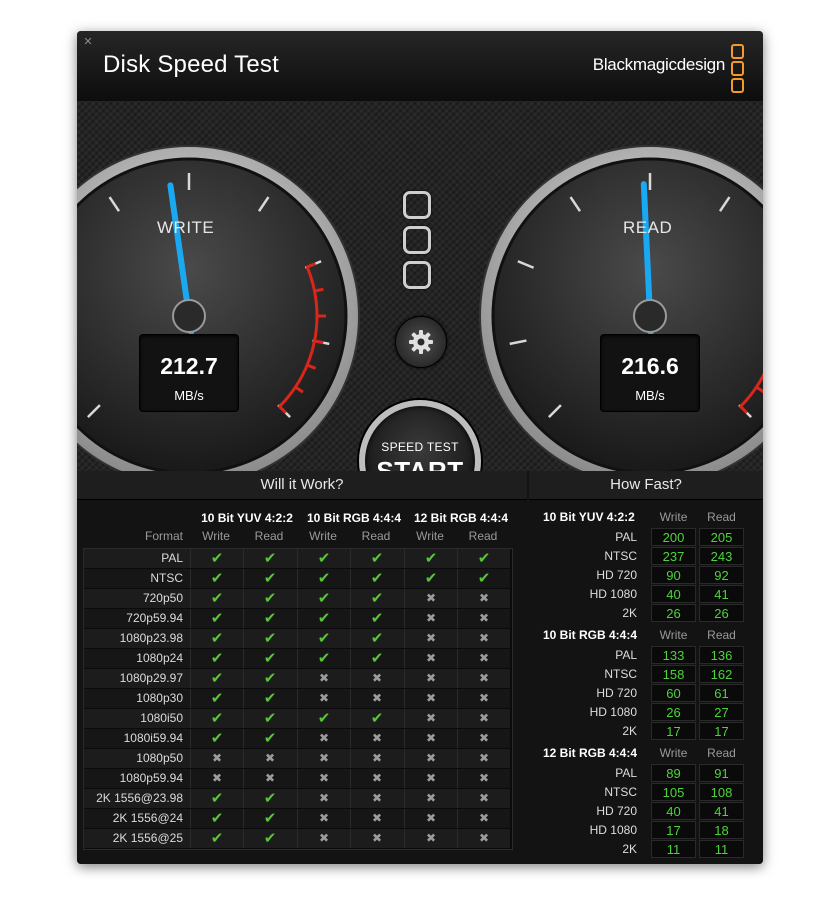 This screenshot has width=840, height=904. What do you see at coordinates (189, 316) in the screenshot?
I see `write-gauge-hub` at bounding box center [189, 316].